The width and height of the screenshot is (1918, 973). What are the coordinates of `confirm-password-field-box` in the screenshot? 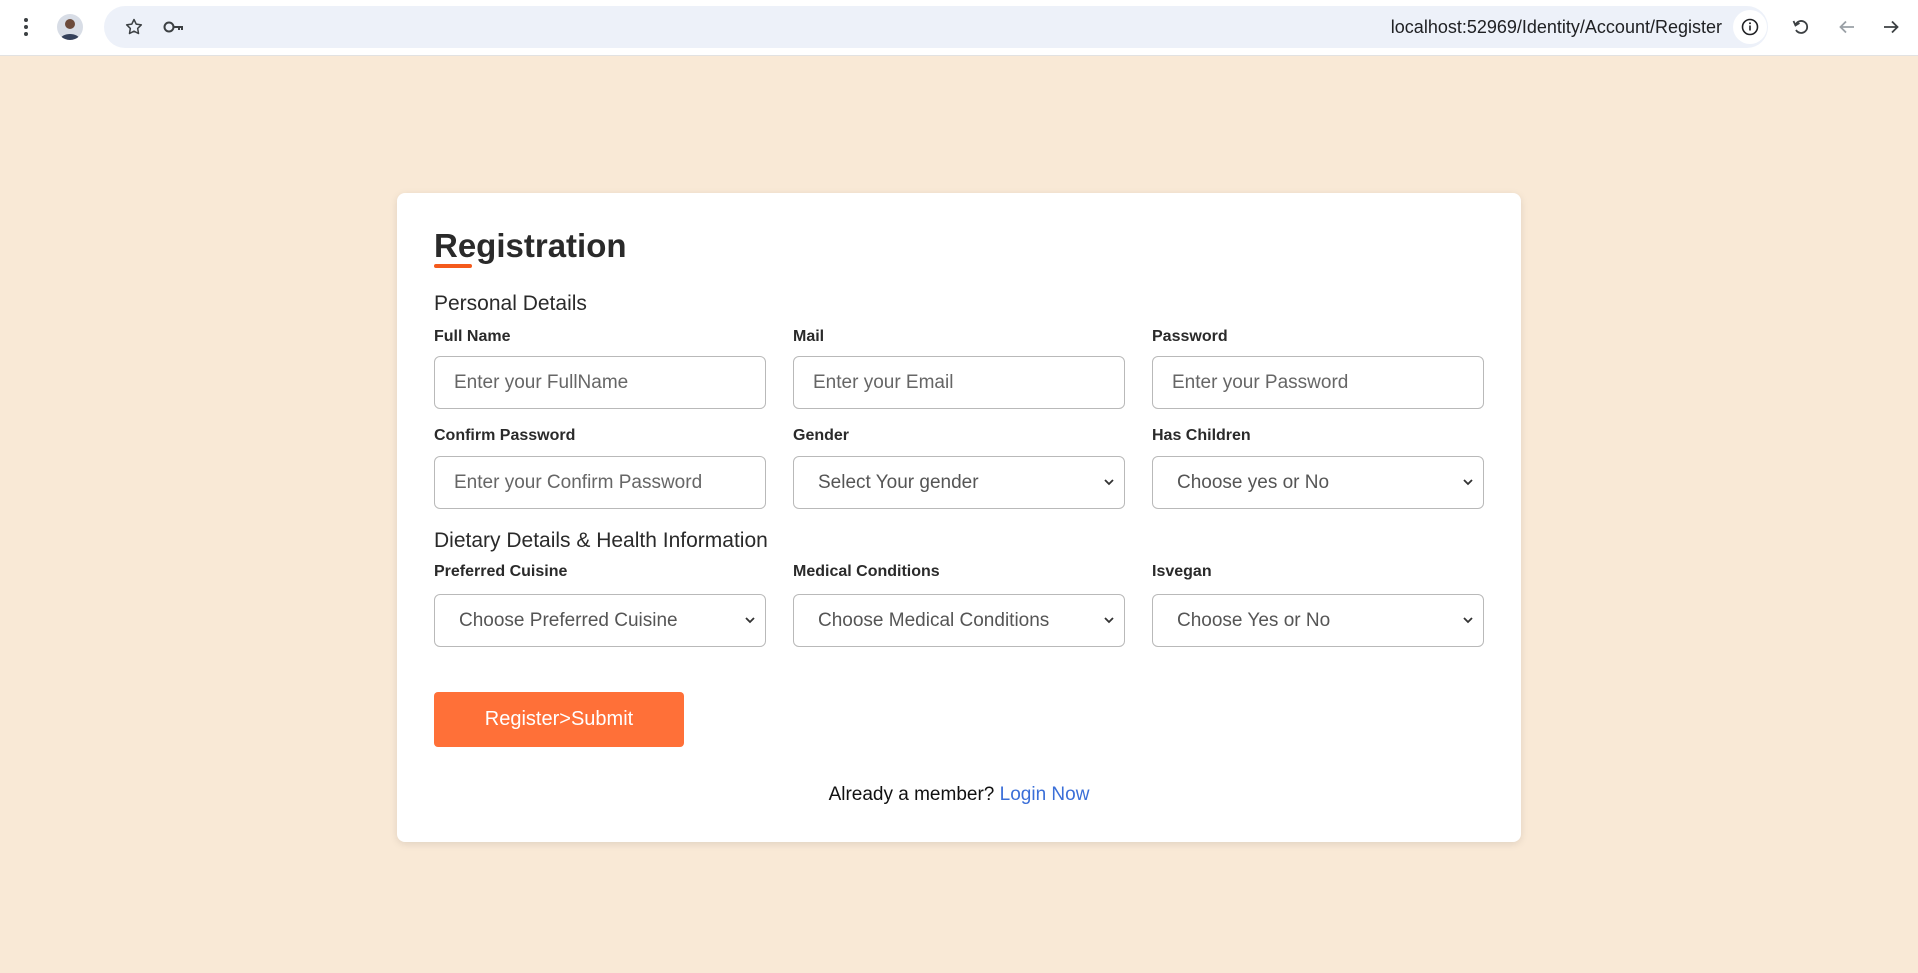 It's located at (600, 482).